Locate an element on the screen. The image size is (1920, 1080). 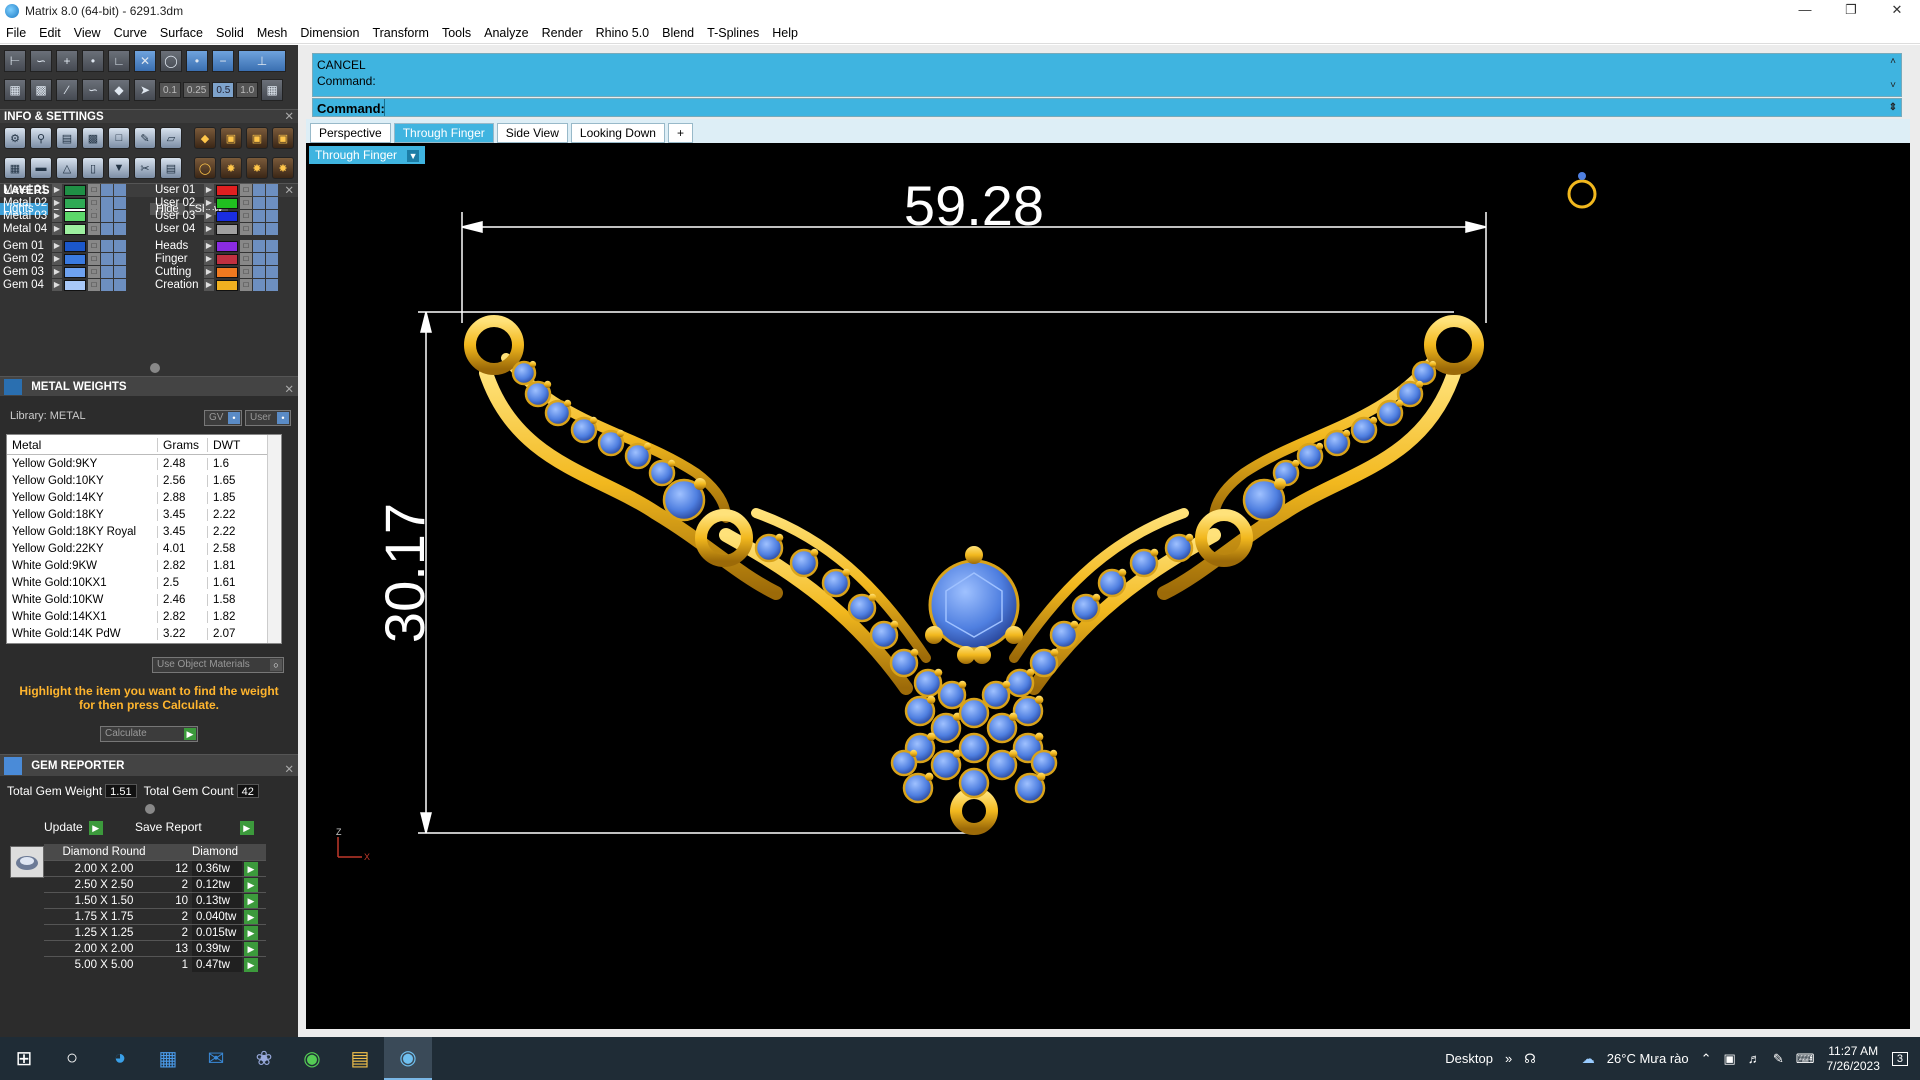
magnifier-icon: ⚲ is located at coordinates (41, 138).